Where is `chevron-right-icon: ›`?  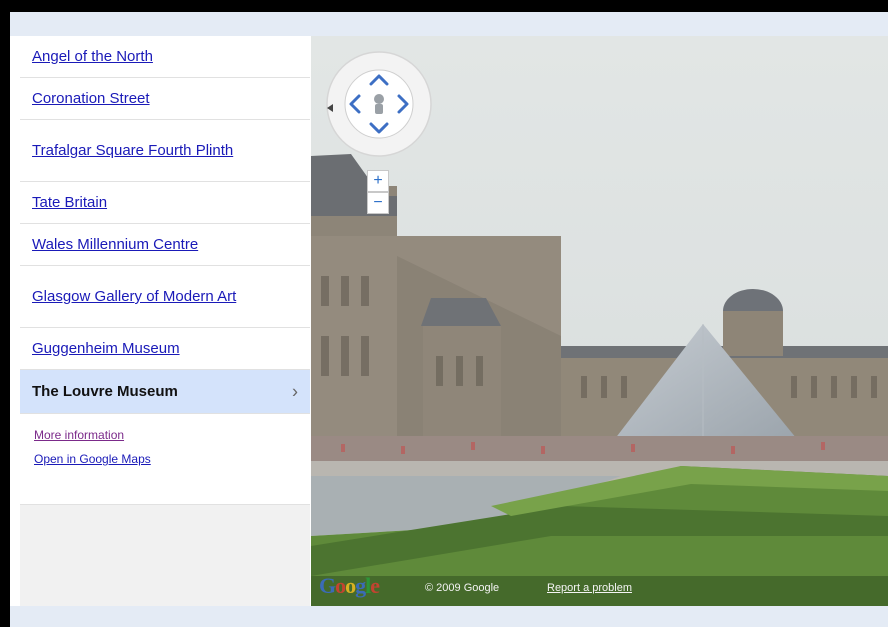 chevron-right-icon: › is located at coordinates (295, 391).